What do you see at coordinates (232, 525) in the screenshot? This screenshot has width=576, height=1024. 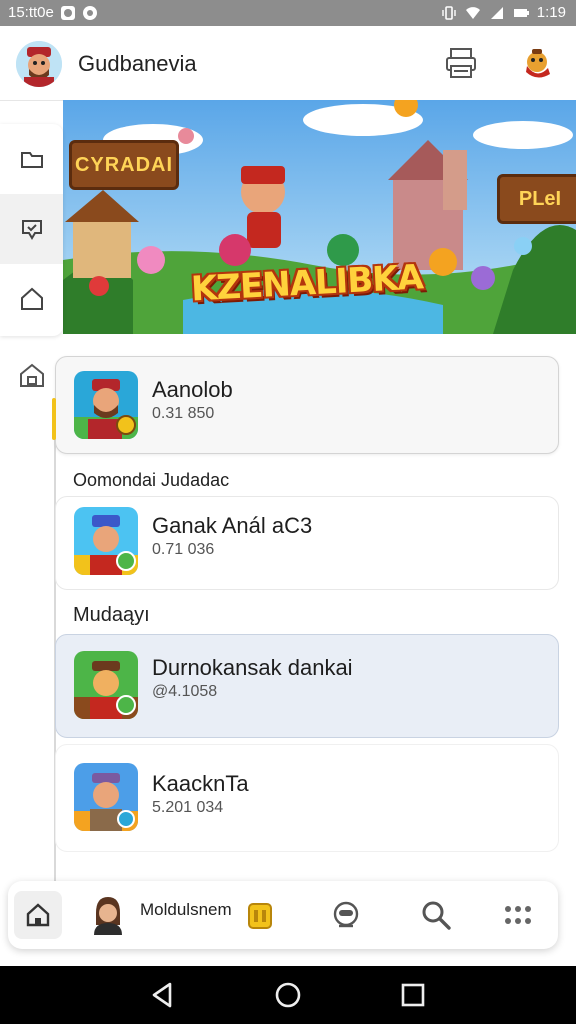 I see `list-item-title: Ganak Anál aC3` at bounding box center [232, 525].